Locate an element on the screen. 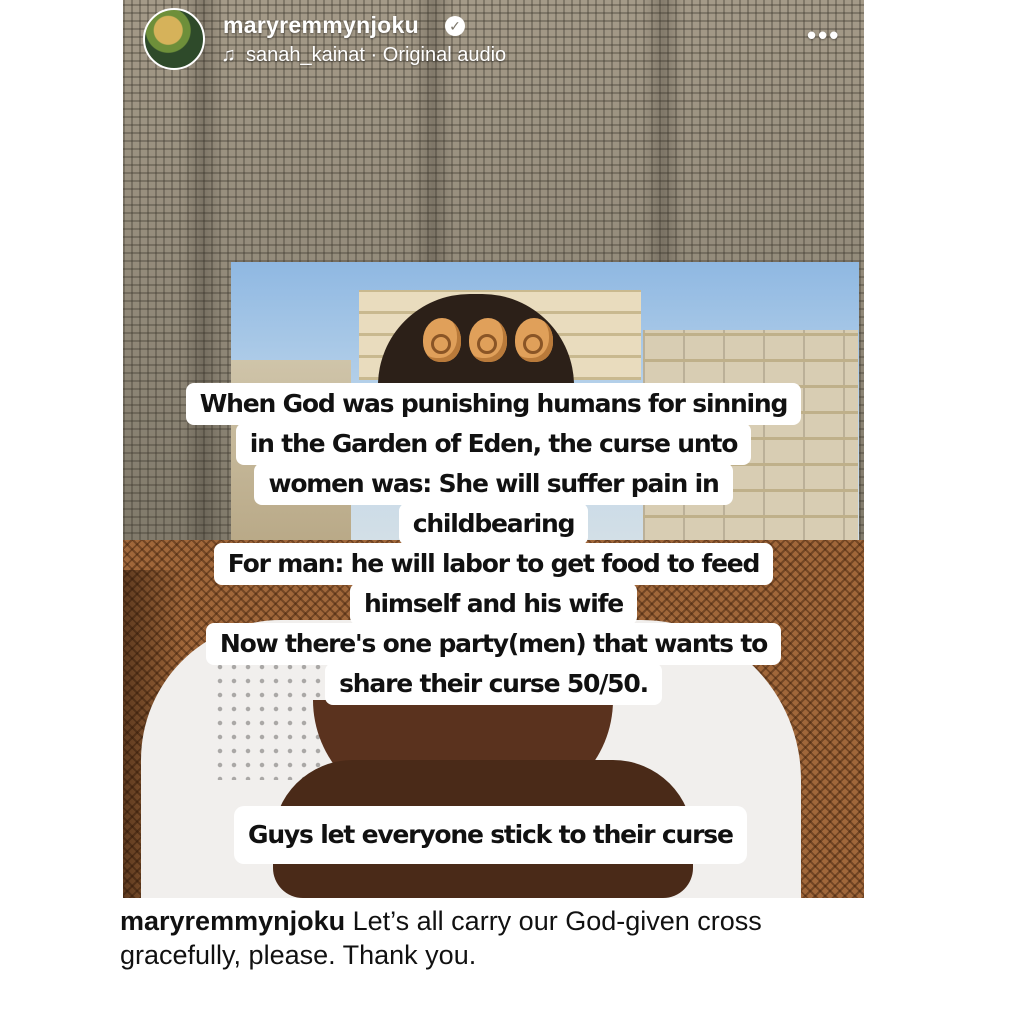 Image resolution: width=1024 pixels, height=1024 pixels. overlay-line: women was: She will suffer pain in is located at coordinates (493, 484).